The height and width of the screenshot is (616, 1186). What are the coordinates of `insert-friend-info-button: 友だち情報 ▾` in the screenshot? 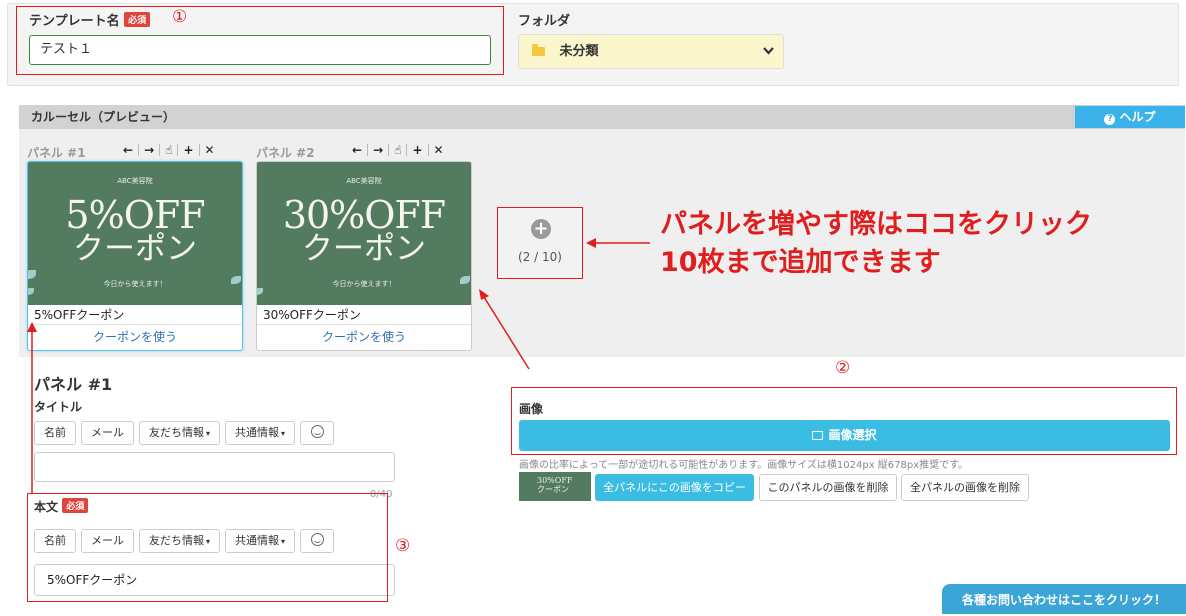 It's located at (180, 433).